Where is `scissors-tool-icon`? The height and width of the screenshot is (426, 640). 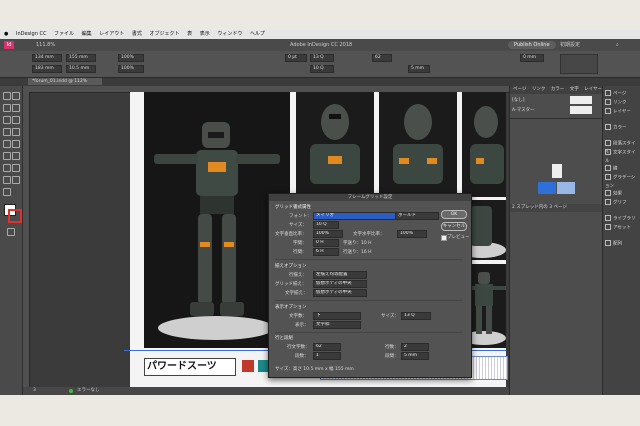
scissors-tool-icon is located at coordinates (7, 156).